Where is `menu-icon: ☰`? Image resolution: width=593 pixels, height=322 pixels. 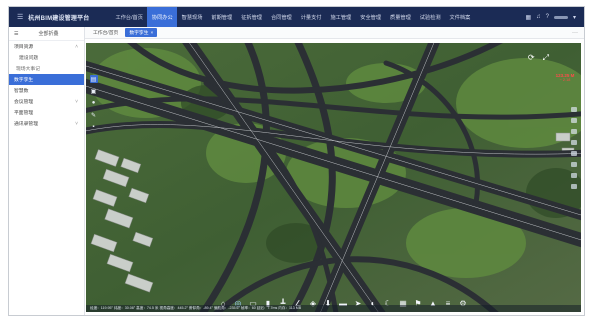 menu-icon: ☰ is located at coordinates (20, 17).